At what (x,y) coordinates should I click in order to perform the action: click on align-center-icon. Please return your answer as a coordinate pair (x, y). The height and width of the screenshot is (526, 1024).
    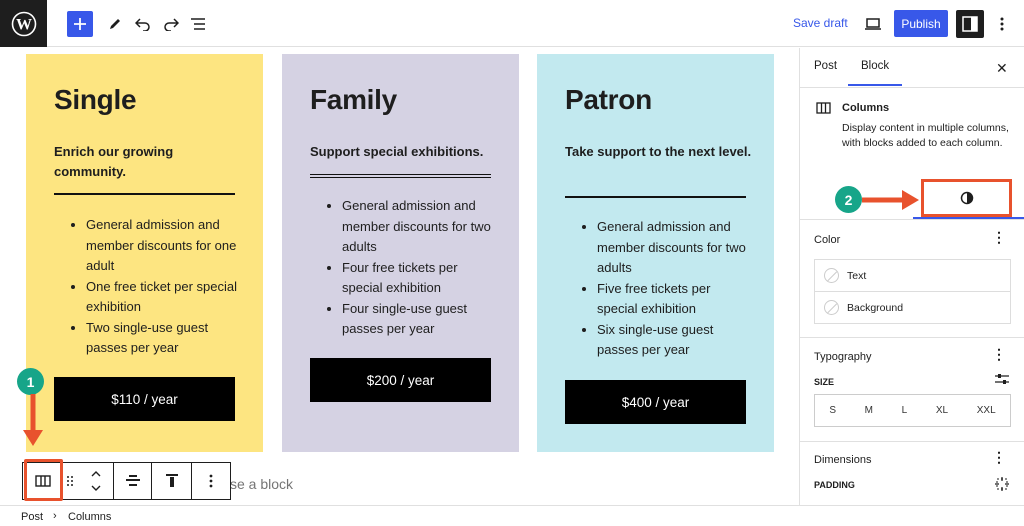
    Looking at the image, I should click on (133, 481).